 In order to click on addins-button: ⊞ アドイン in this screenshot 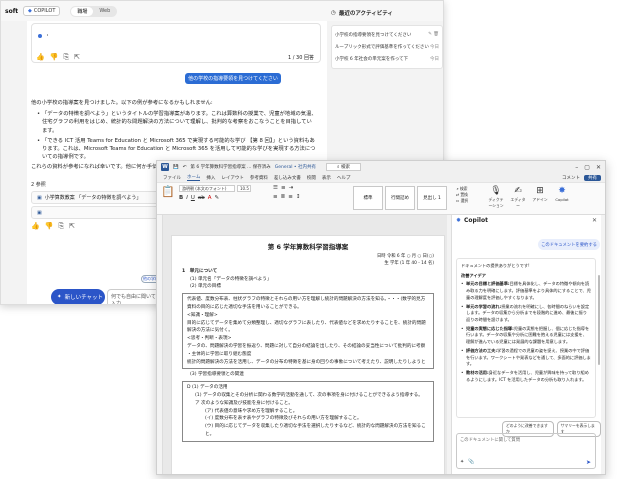, I will do `click(540, 194)`.